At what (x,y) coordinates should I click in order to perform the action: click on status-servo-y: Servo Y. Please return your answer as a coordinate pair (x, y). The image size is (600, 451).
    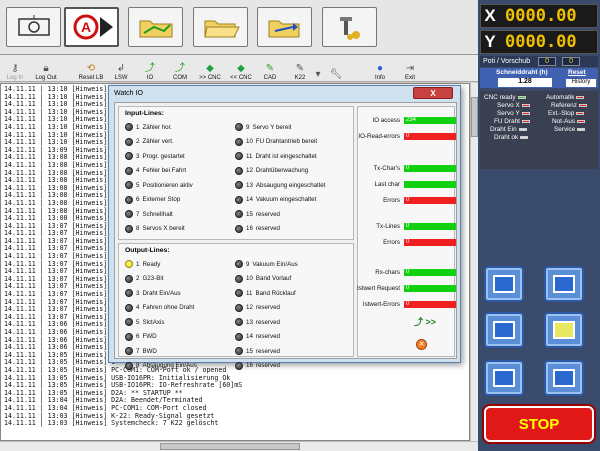
    Looking at the image, I should click on (513, 113).